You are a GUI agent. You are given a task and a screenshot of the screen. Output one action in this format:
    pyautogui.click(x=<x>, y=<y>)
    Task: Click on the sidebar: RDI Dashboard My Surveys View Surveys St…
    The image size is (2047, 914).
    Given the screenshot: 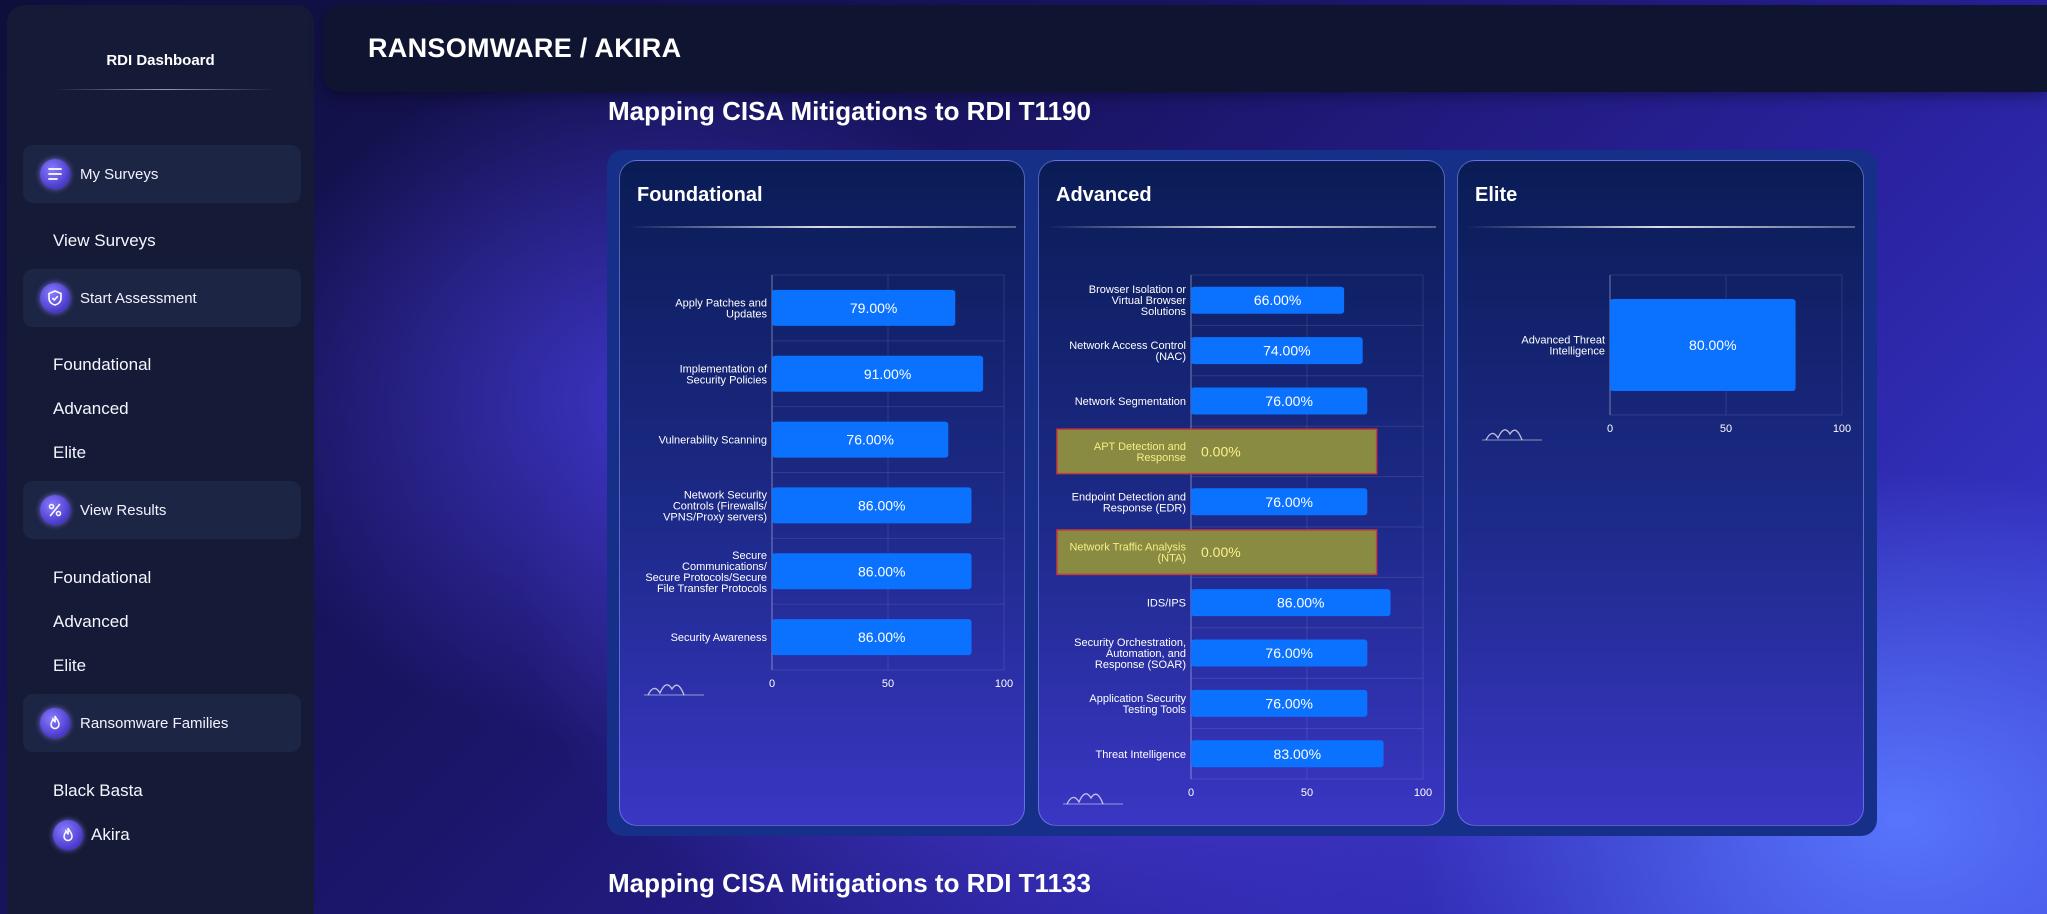 What is the action you would take?
    pyautogui.click(x=160, y=459)
    